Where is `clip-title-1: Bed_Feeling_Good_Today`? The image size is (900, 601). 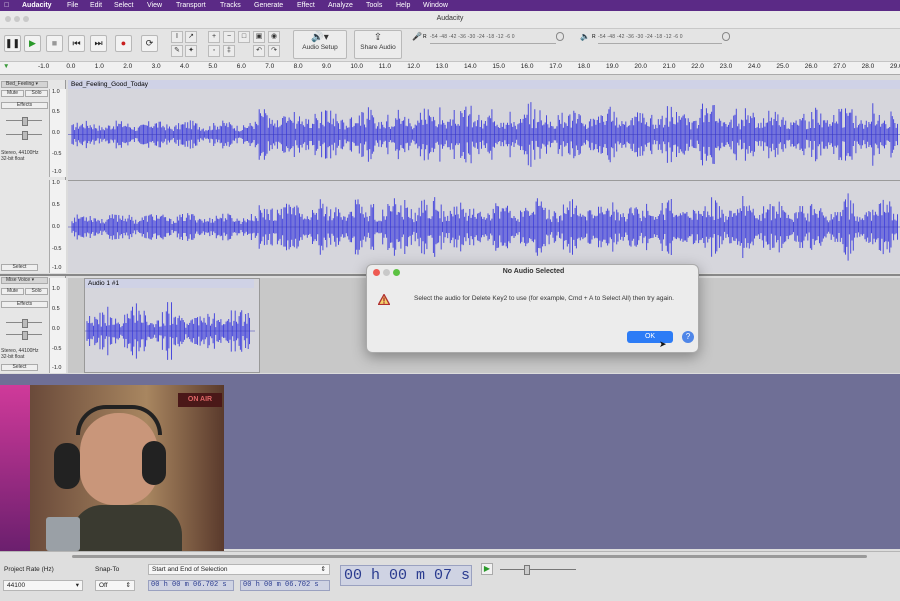
clip-title-1: Bed_Feeling_Good_Today is located at coordinates (484, 84).